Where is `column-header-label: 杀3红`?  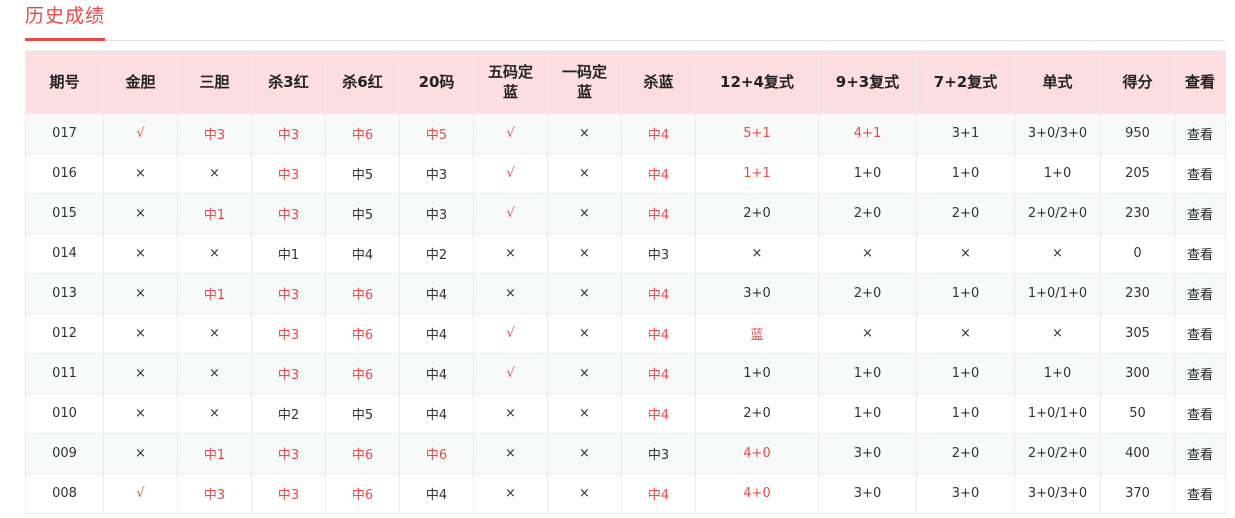 column-header-label: 杀3红 is located at coordinates (288, 82).